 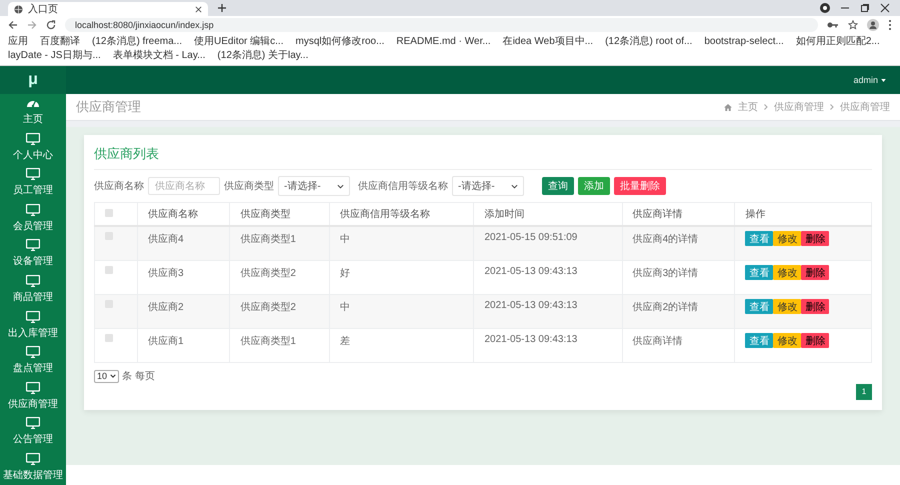 I want to click on sidebar-item: 商品管理, so click(x=33, y=290).